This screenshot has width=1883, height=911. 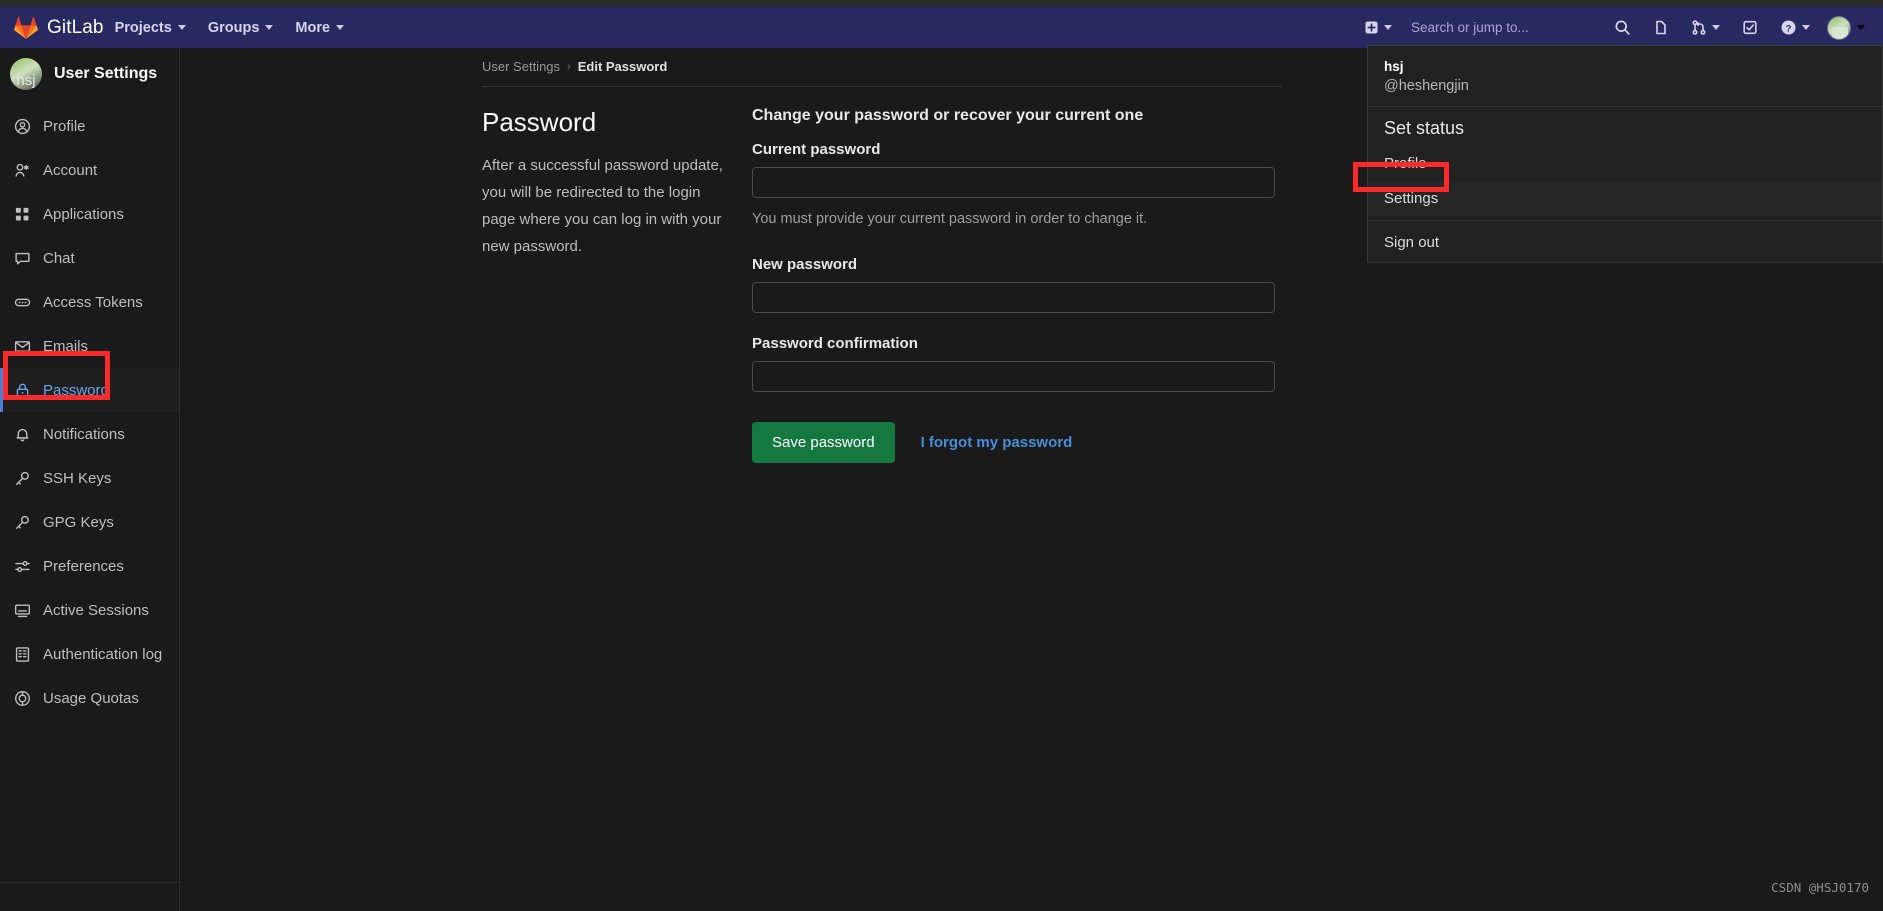 I want to click on sidebar-item-label: Profile, so click(x=64, y=126).